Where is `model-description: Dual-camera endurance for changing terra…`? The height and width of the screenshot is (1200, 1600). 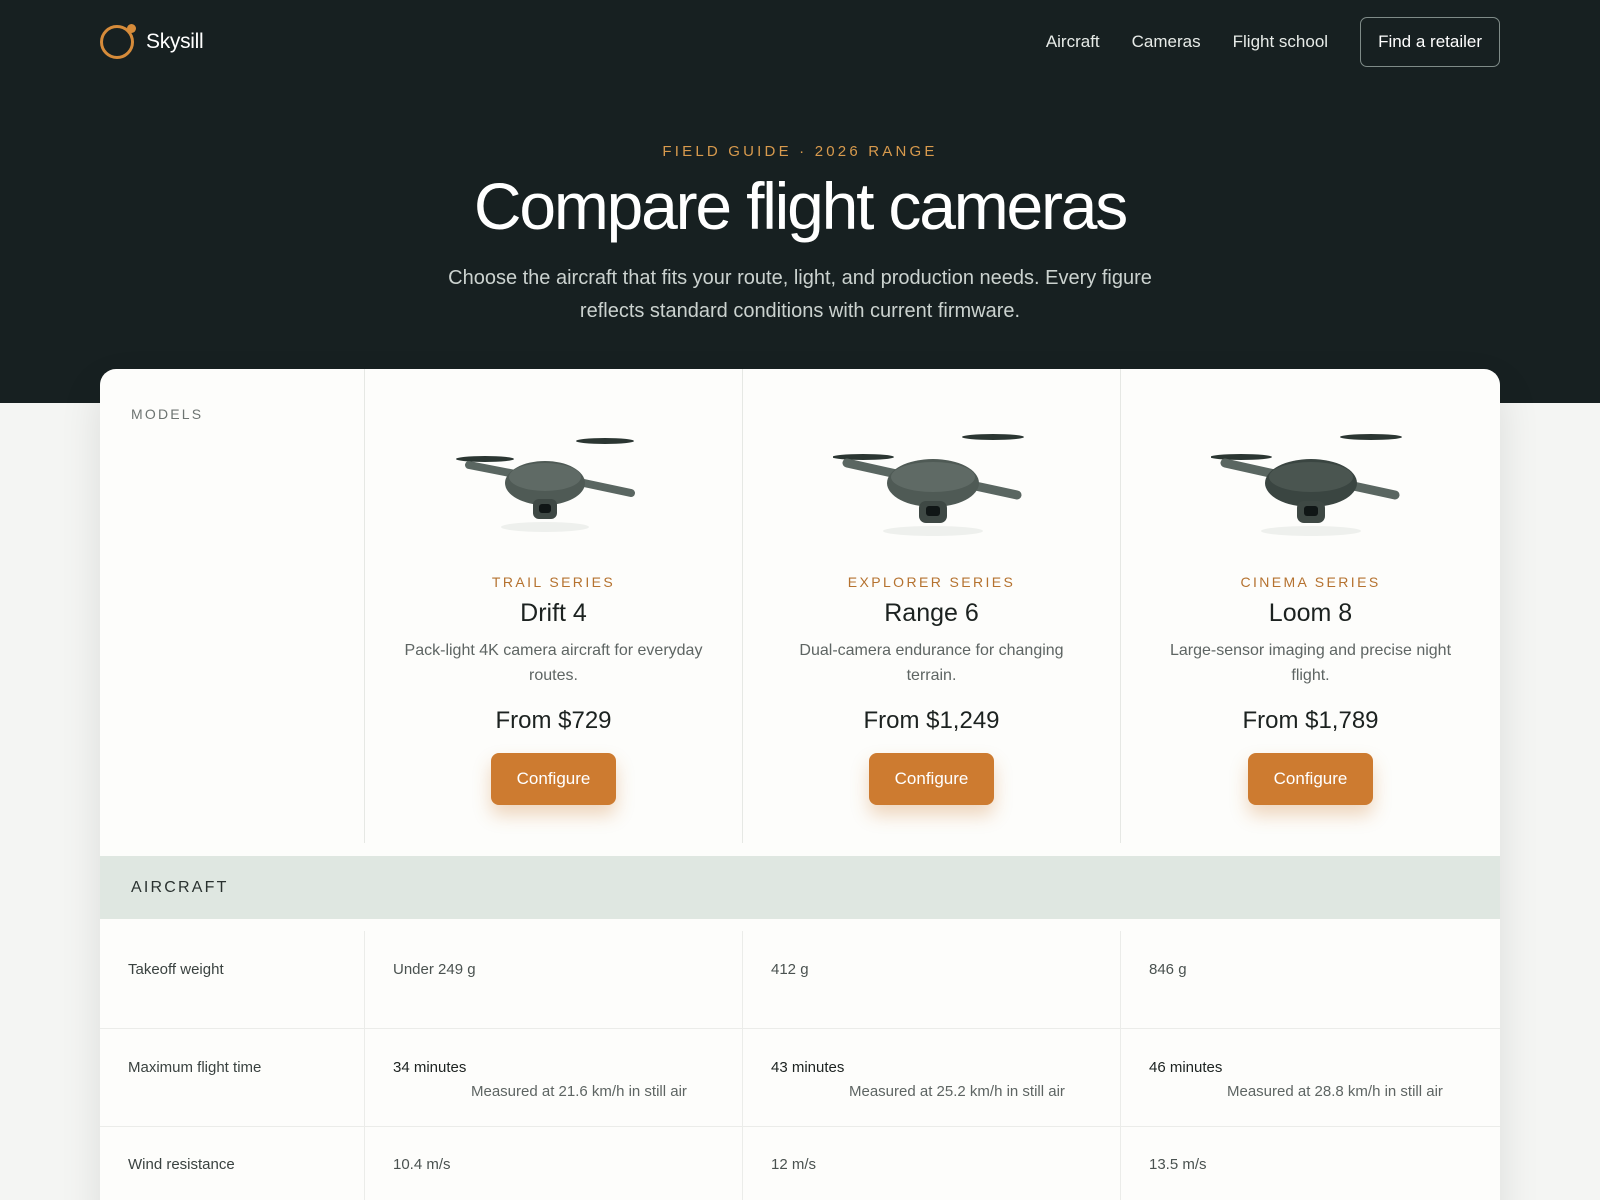
model-description: Dual-camera endurance for changing terra… is located at coordinates (931, 663).